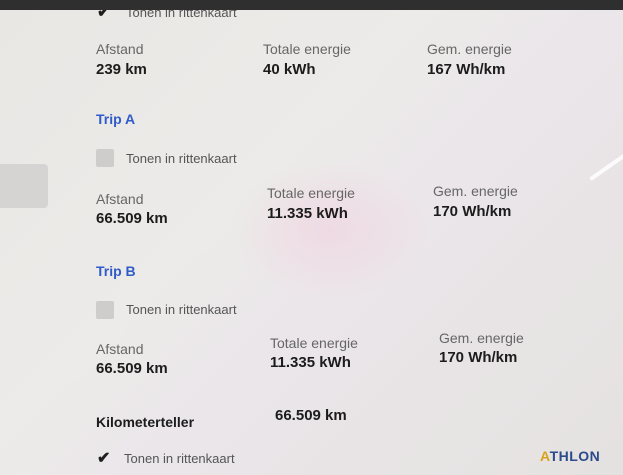  I want to click on trip-b-energy-value: 11.335 kWh, so click(310, 362).